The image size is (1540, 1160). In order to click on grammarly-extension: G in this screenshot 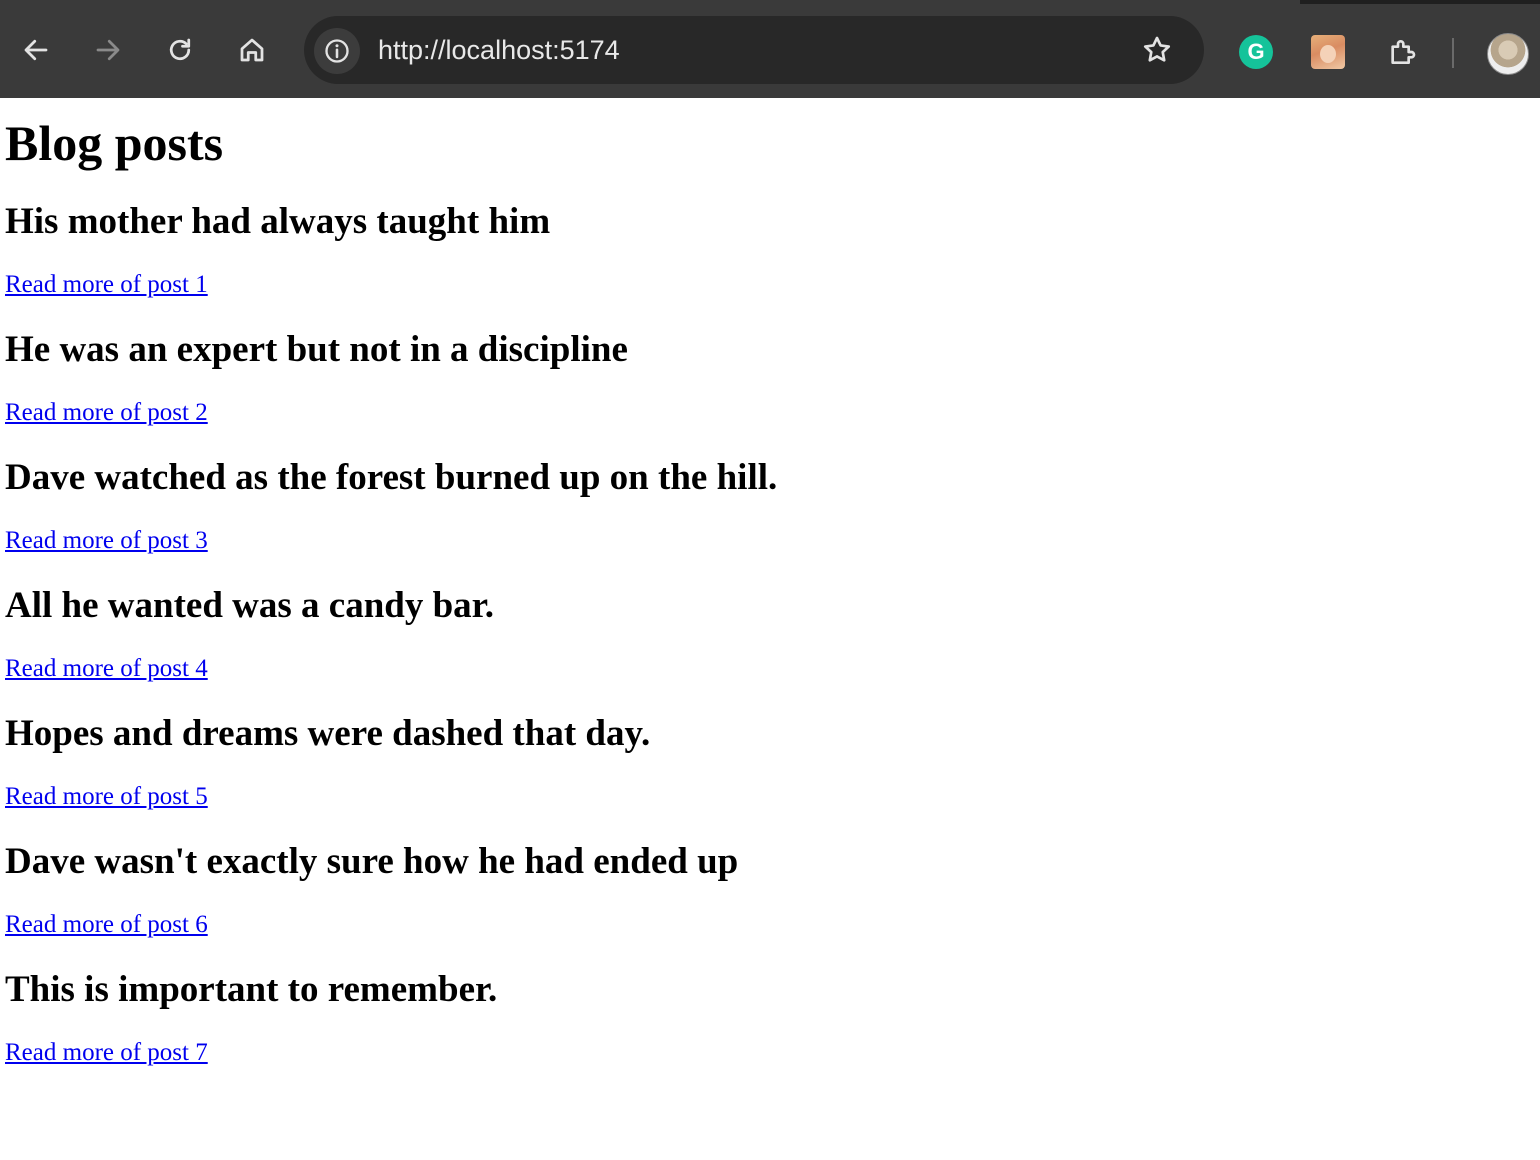, I will do `click(1256, 52)`.